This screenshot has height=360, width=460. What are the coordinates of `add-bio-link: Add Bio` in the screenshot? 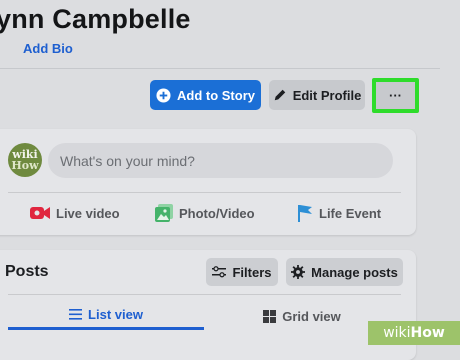 It's located at (48, 48).